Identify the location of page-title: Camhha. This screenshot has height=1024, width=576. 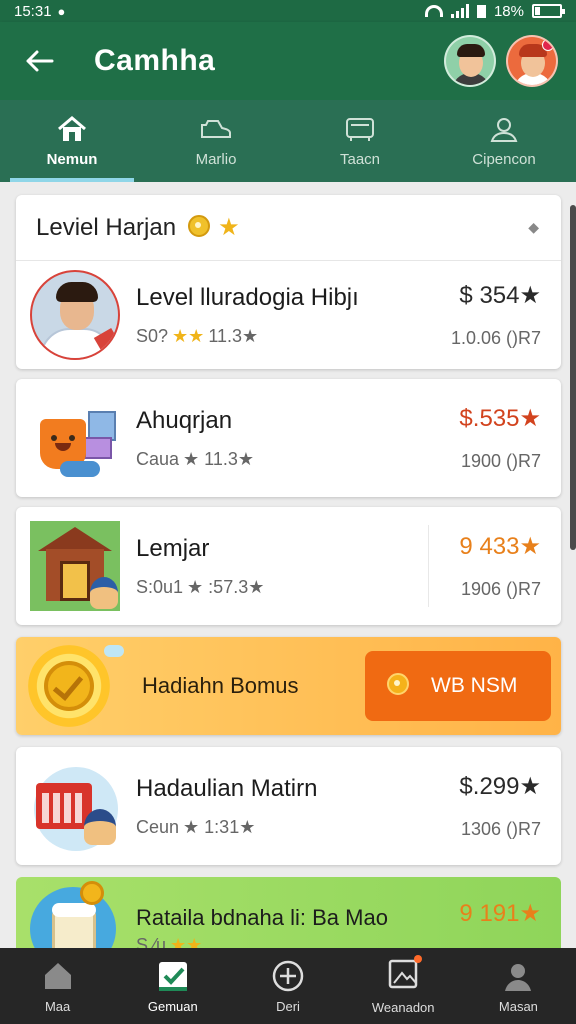
(155, 60).